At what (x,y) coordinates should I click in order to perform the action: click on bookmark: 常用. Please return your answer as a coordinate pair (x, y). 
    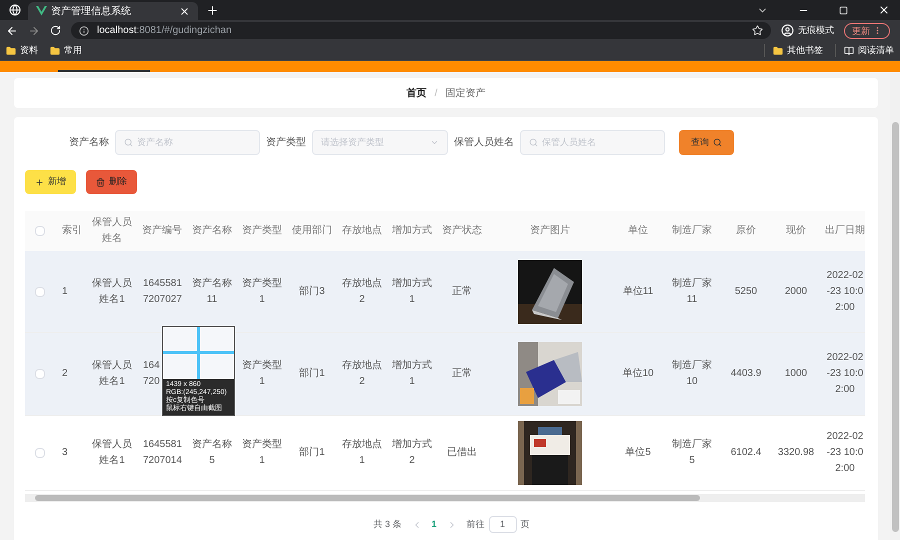
    Looking at the image, I should click on (73, 51).